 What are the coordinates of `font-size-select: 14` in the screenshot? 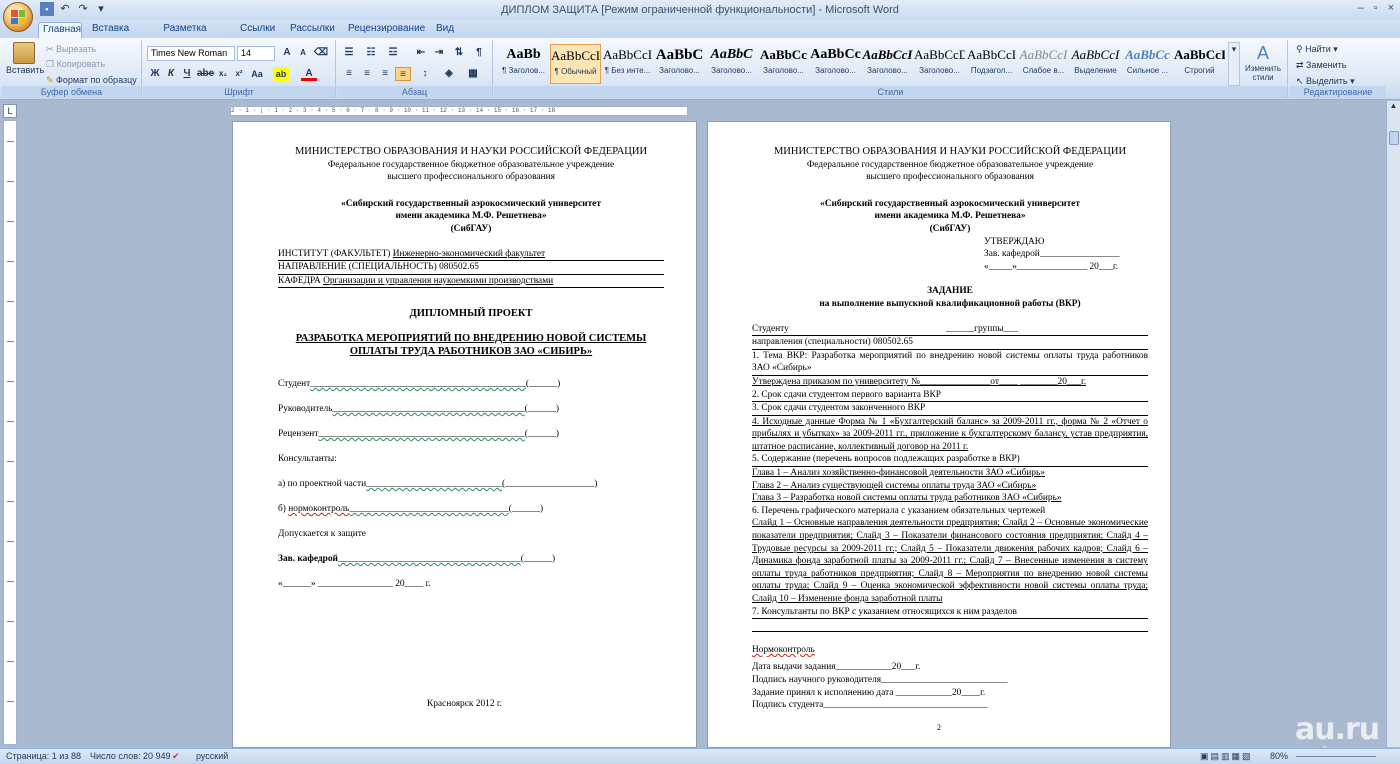 It's located at (256, 53).